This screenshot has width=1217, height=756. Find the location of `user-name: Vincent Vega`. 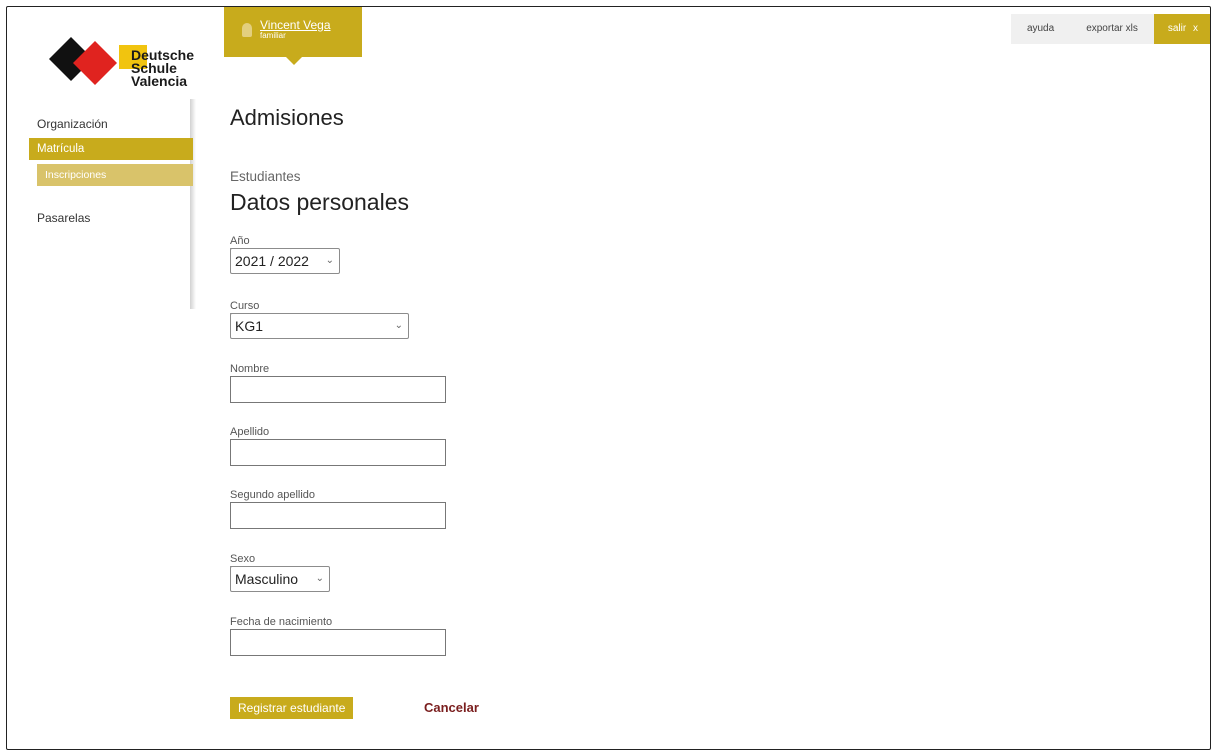

user-name: Vincent Vega is located at coordinates (295, 25).